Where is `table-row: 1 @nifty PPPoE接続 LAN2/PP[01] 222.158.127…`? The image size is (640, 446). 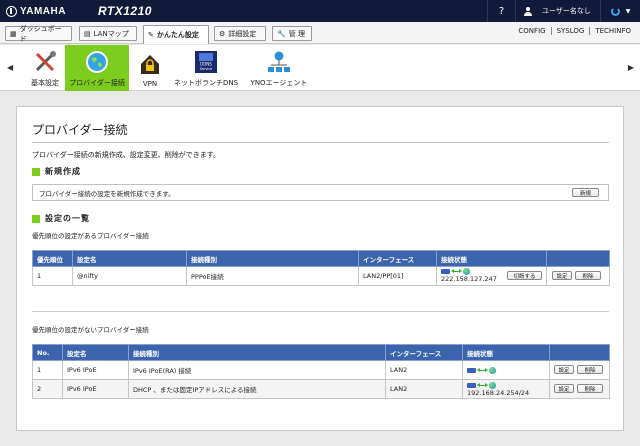
table-row: 1 @nifty PPPoE接続 LAN2/PP[01] 222.158.127… is located at coordinates (321, 276).